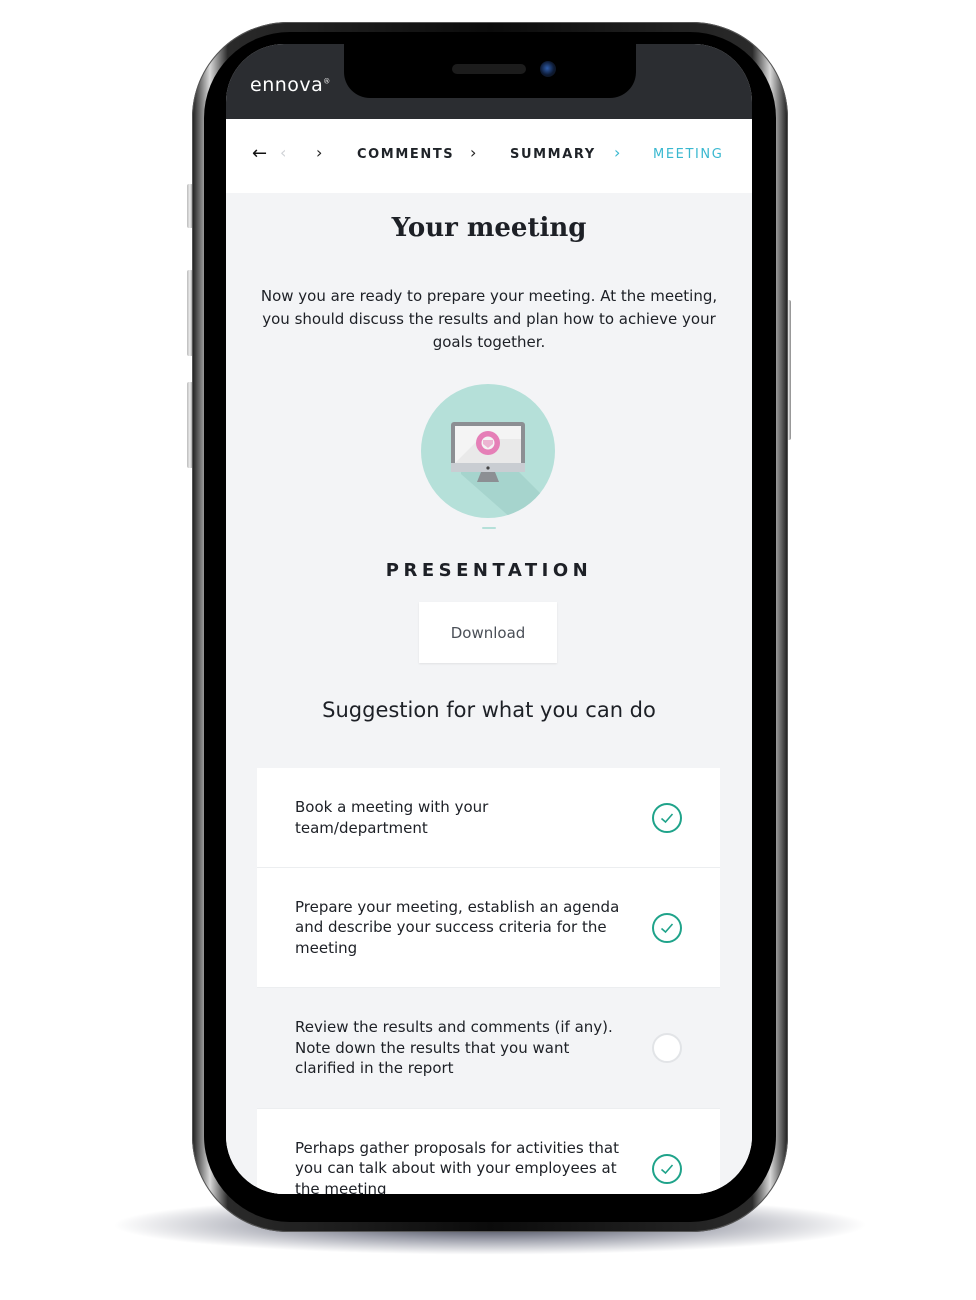  I want to click on download-button: Download, so click(488, 632).